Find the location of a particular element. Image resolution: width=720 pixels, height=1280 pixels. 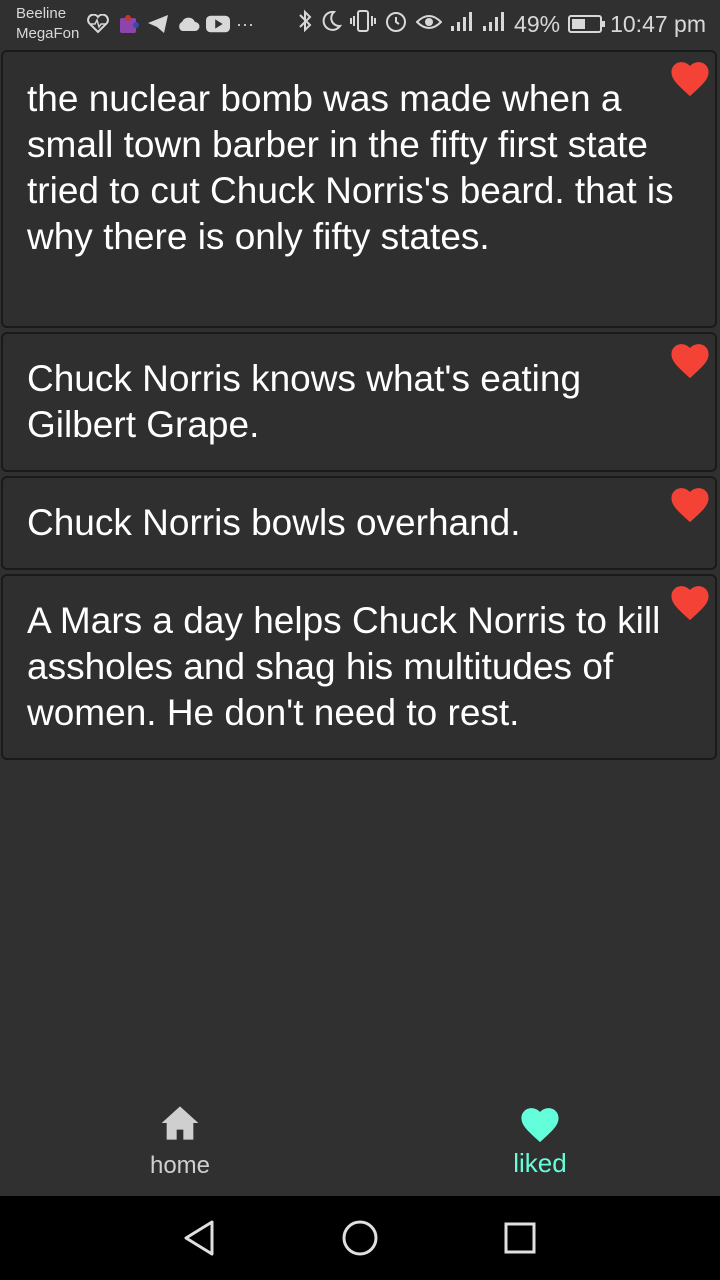

carrier-1: Beeline is located at coordinates (41, 13).